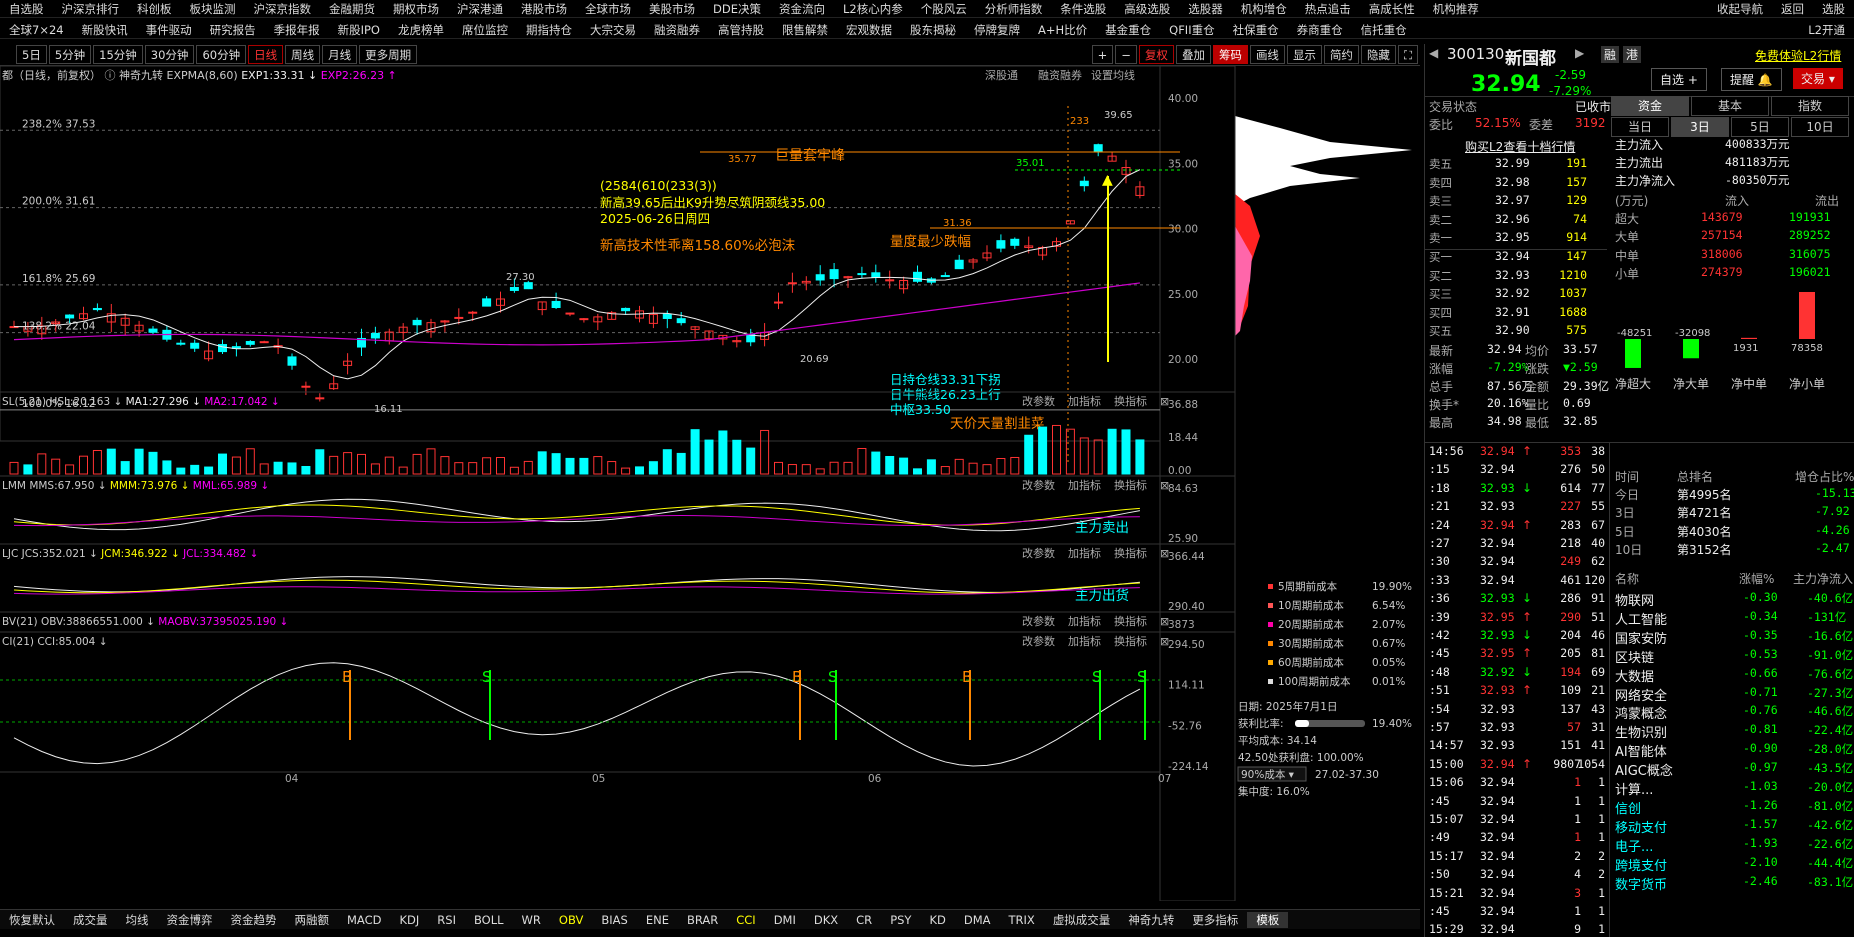 The height and width of the screenshot is (937, 1854). What do you see at coordinates (31, 54) in the screenshot?
I see `period-button: 5日` at bounding box center [31, 54].